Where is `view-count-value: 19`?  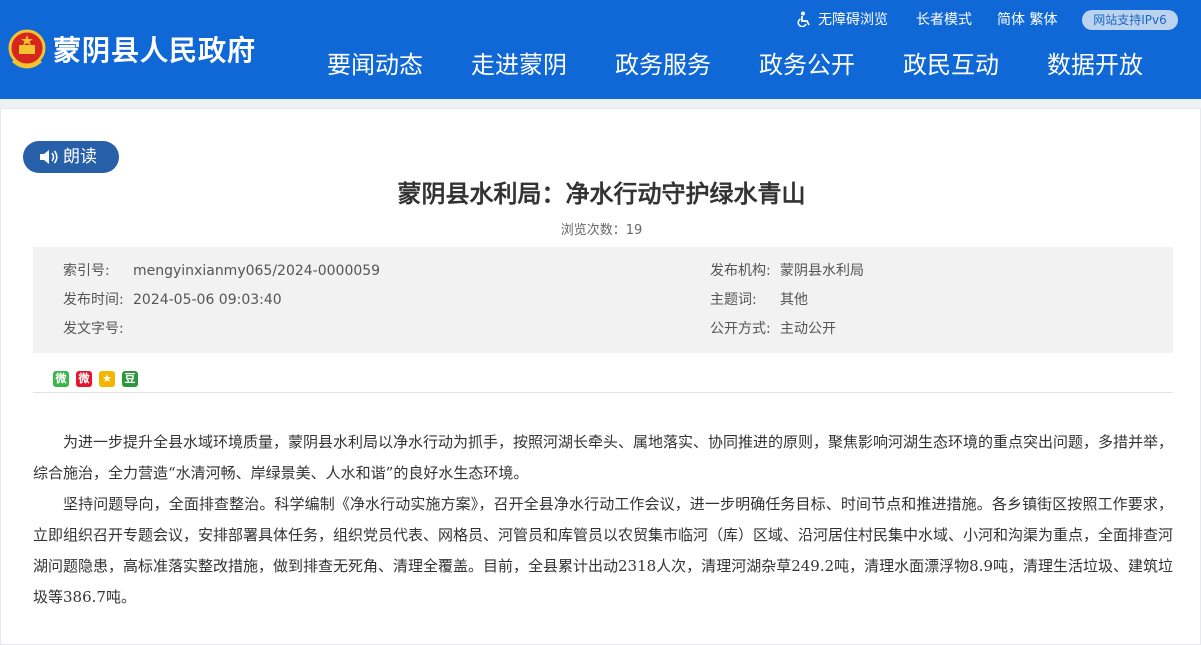
view-count-value: 19 is located at coordinates (634, 230).